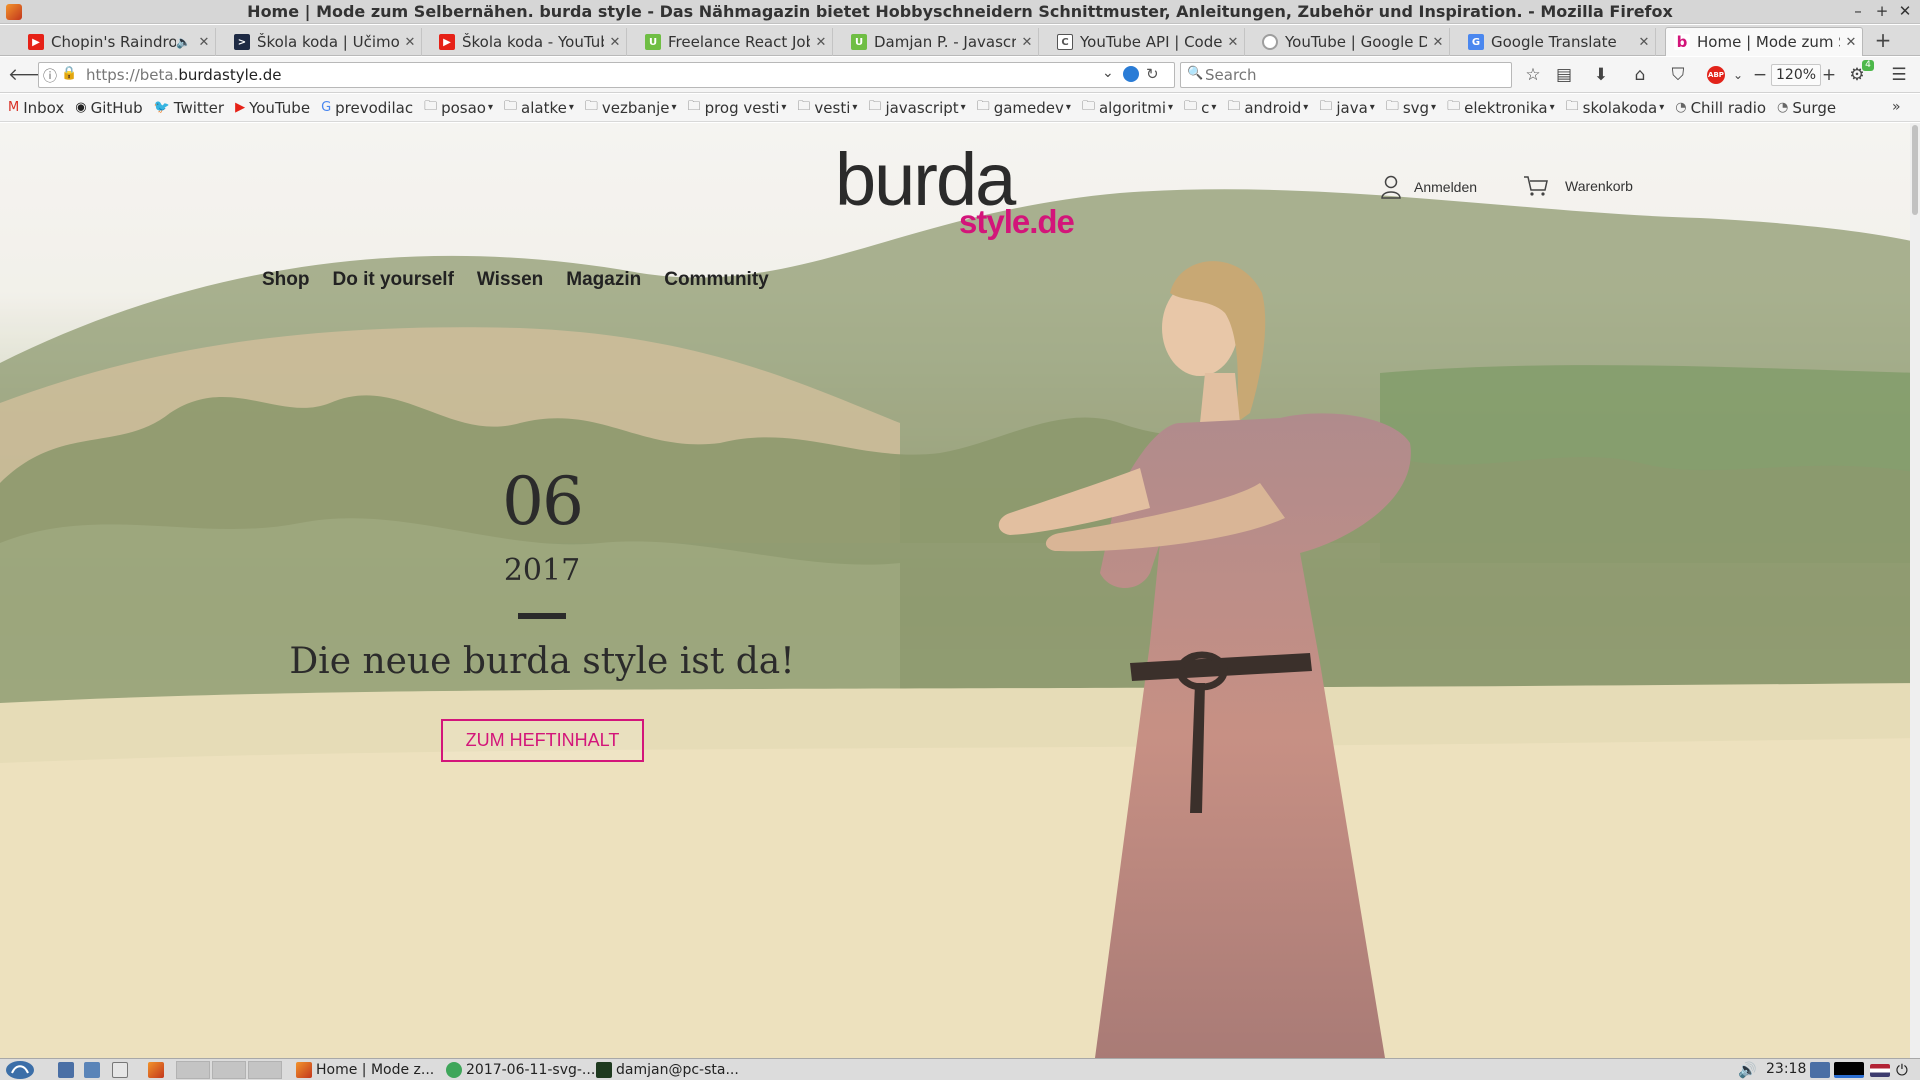 The height and width of the screenshot is (1080, 1920). Describe the element at coordinates (36, 108) in the screenshot. I see `bookmark-inbox: M Inbox` at that location.